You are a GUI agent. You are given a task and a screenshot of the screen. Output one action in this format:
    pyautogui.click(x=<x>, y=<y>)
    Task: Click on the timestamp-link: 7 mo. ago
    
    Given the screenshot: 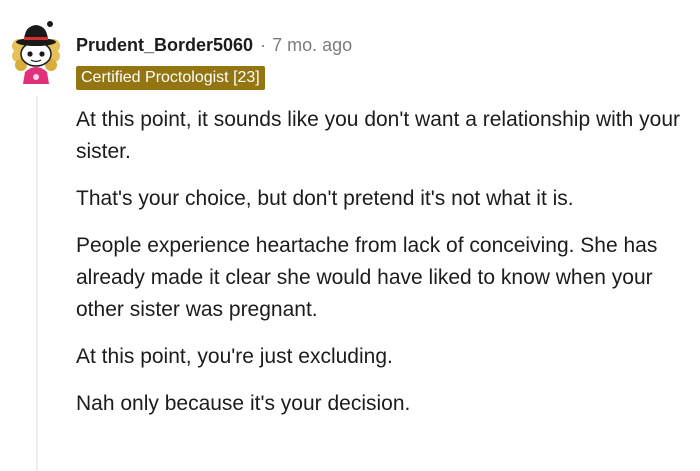 What is the action you would take?
    pyautogui.click(x=312, y=45)
    